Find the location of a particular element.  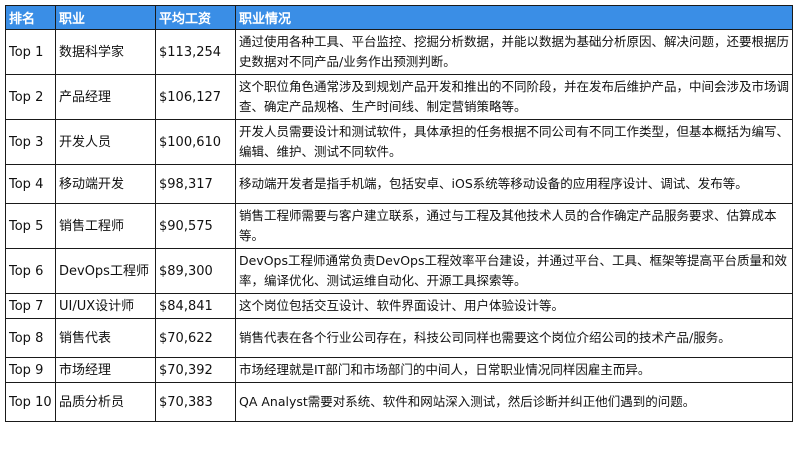

rank-cell: Top 7 is located at coordinates (30, 306).